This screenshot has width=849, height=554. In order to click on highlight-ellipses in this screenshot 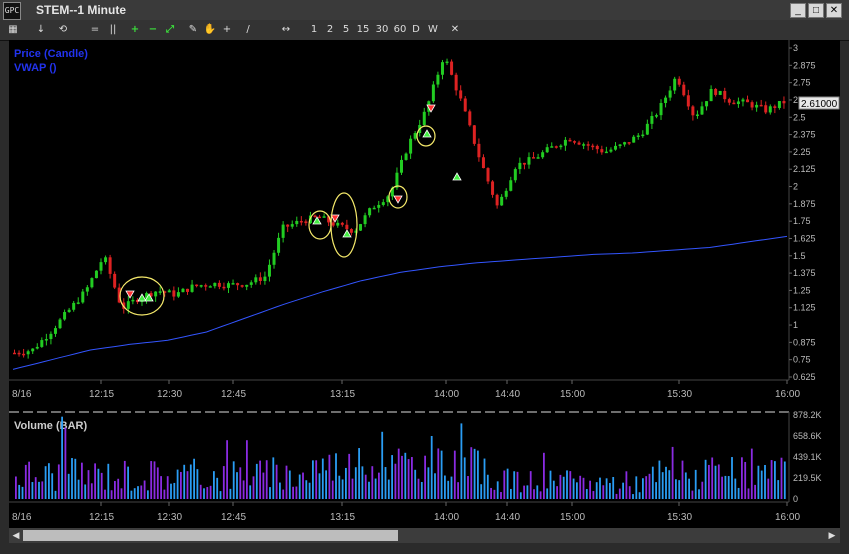, I will do `click(277, 220)`.